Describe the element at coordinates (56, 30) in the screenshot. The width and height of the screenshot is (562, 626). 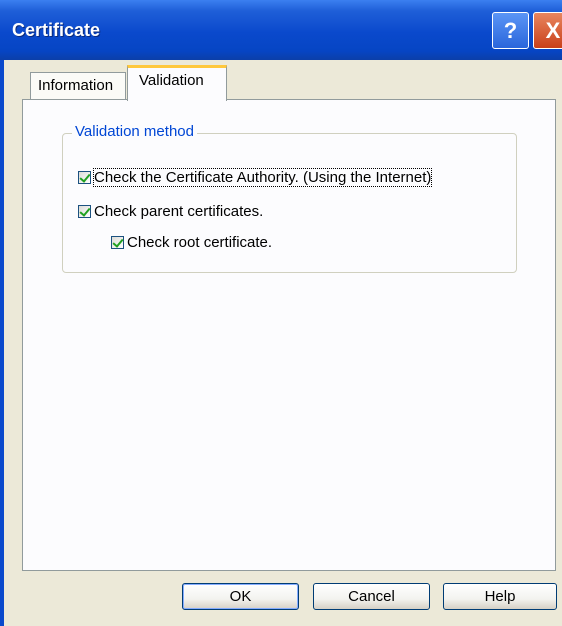
I see `window-title: Certificate` at that location.